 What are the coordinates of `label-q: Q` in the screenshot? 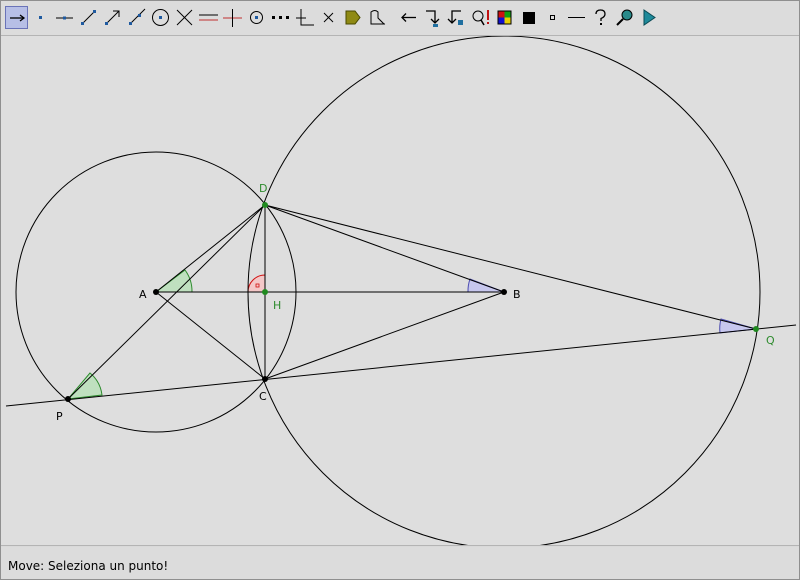 It's located at (770, 340).